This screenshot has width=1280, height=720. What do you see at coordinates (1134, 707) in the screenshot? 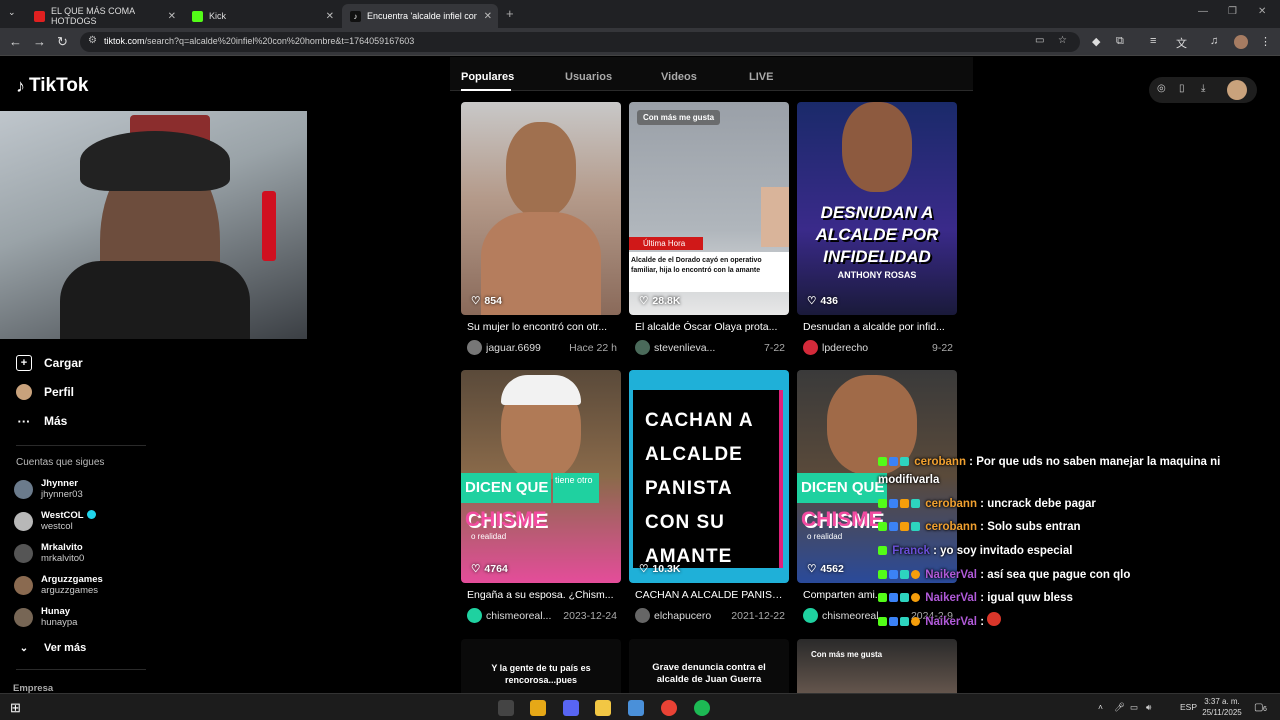
I see `network-icon: ▭` at bounding box center [1134, 707].